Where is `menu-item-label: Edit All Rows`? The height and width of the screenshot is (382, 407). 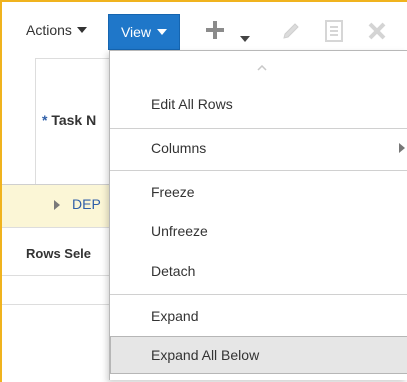 menu-item-label: Edit All Rows is located at coordinates (192, 104).